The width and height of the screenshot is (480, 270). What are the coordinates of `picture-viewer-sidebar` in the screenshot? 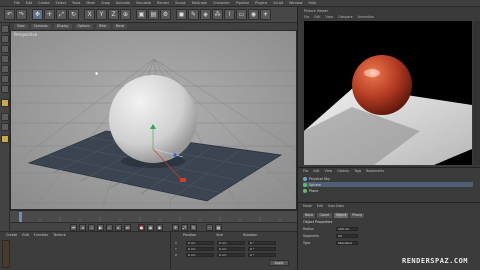 It's located at (476, 93).